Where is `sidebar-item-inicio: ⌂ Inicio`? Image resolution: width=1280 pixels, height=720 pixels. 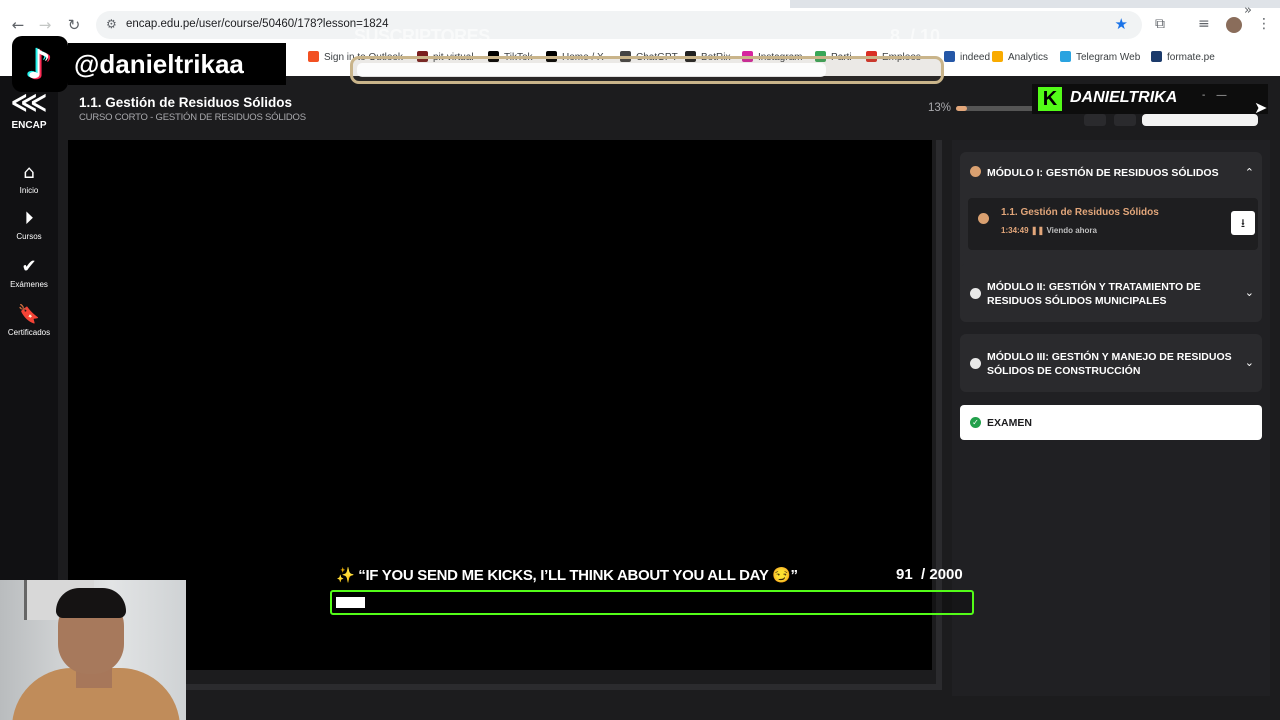
sidebar-item-inicio: ⌂ Inicio is located at coordinates (29, 178).